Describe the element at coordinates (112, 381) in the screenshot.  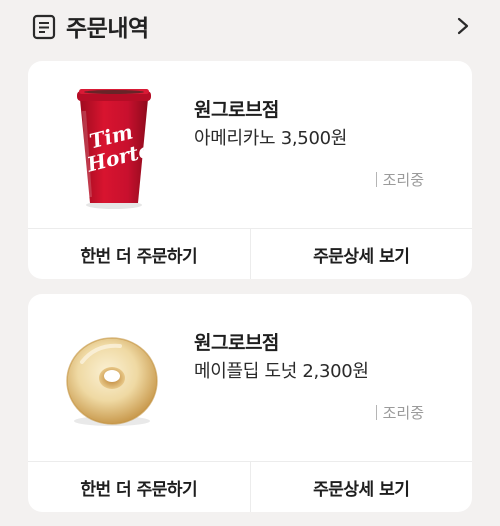
I see `maple-dip-donut-image` at that location.